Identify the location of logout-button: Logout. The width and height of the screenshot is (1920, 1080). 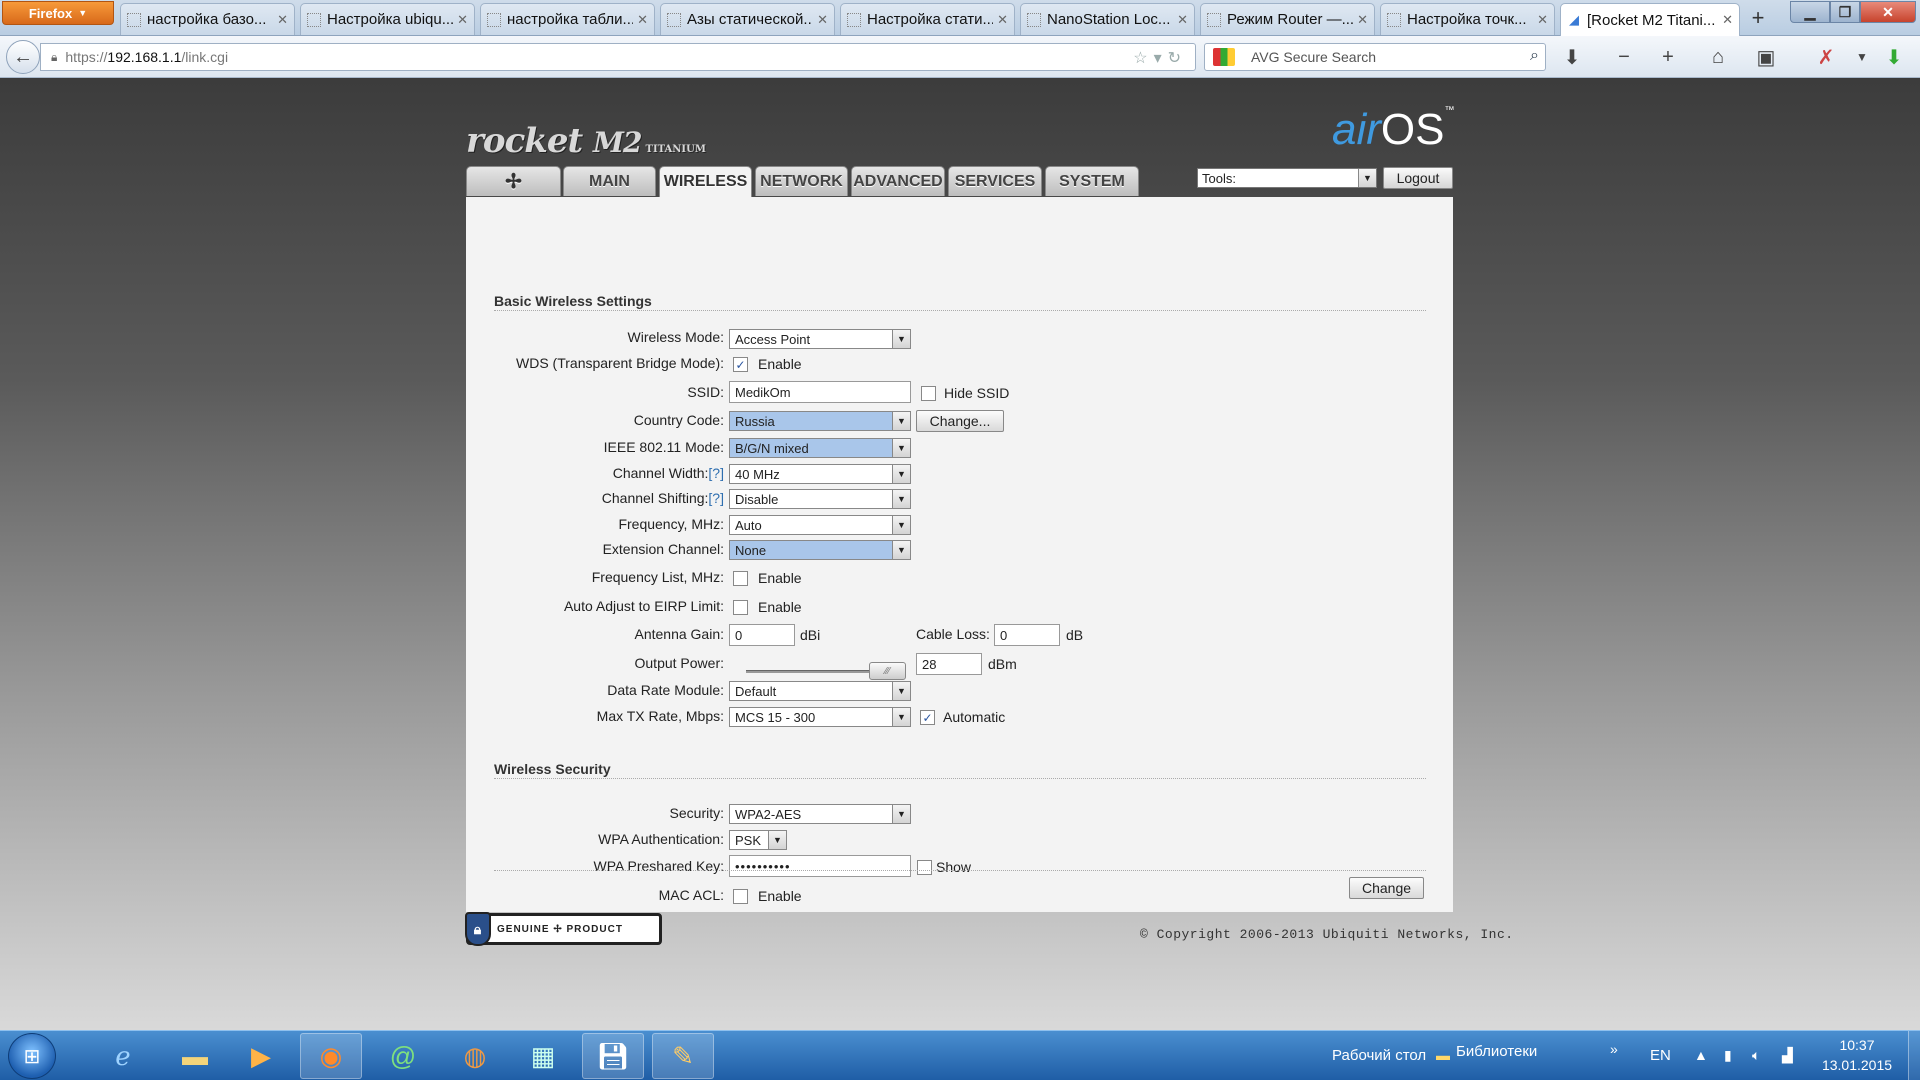
(1418, 178).